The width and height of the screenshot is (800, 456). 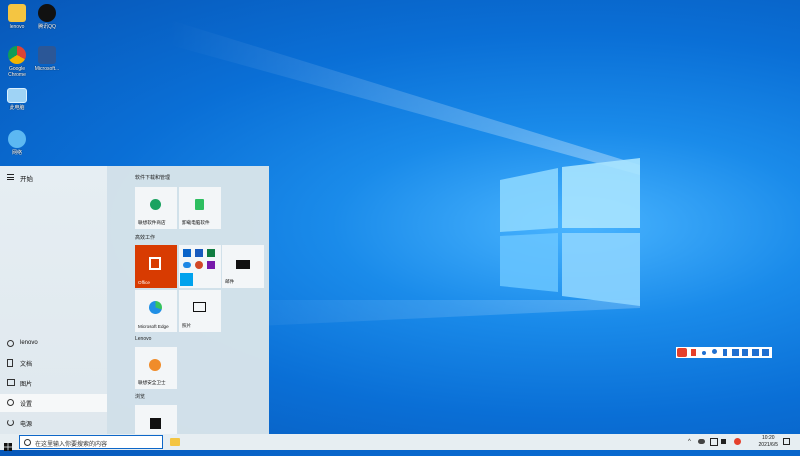 What do you see at coordinates (714, 442) in the screenshot?
I see `network-icon` at bounding box center [714, 442].